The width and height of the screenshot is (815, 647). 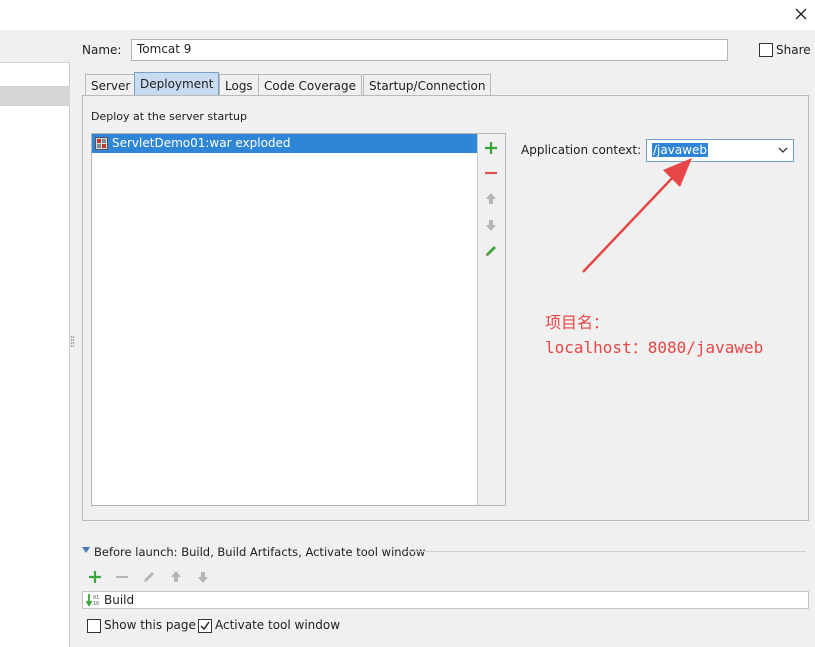 What do you see at coordinates (119, 600) in the screenshot?
I see `build-task-label: Build` at bounding box center [119, 600].